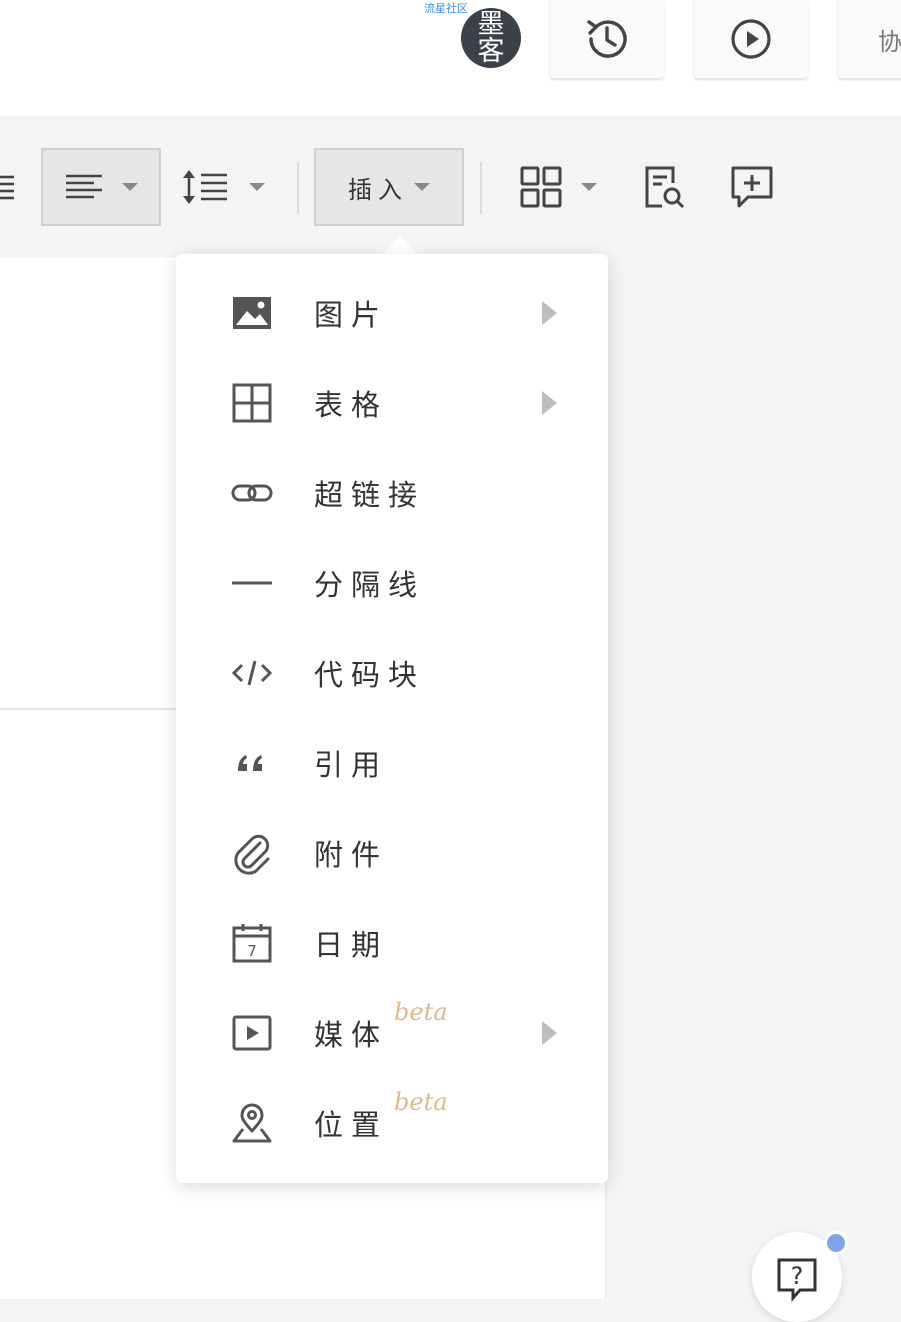 This screenshot has width=901, height=1322. I want to click on layout-dropdown, so click(558, 187).